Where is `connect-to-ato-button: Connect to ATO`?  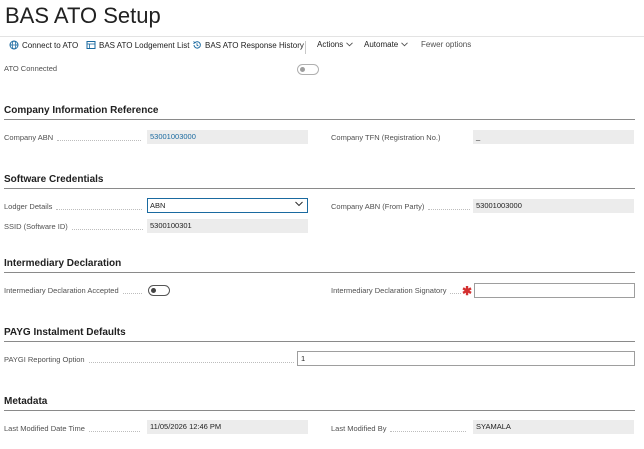 connect-to-ato-button: Connect to ATO is located at coordinates (43, 45).